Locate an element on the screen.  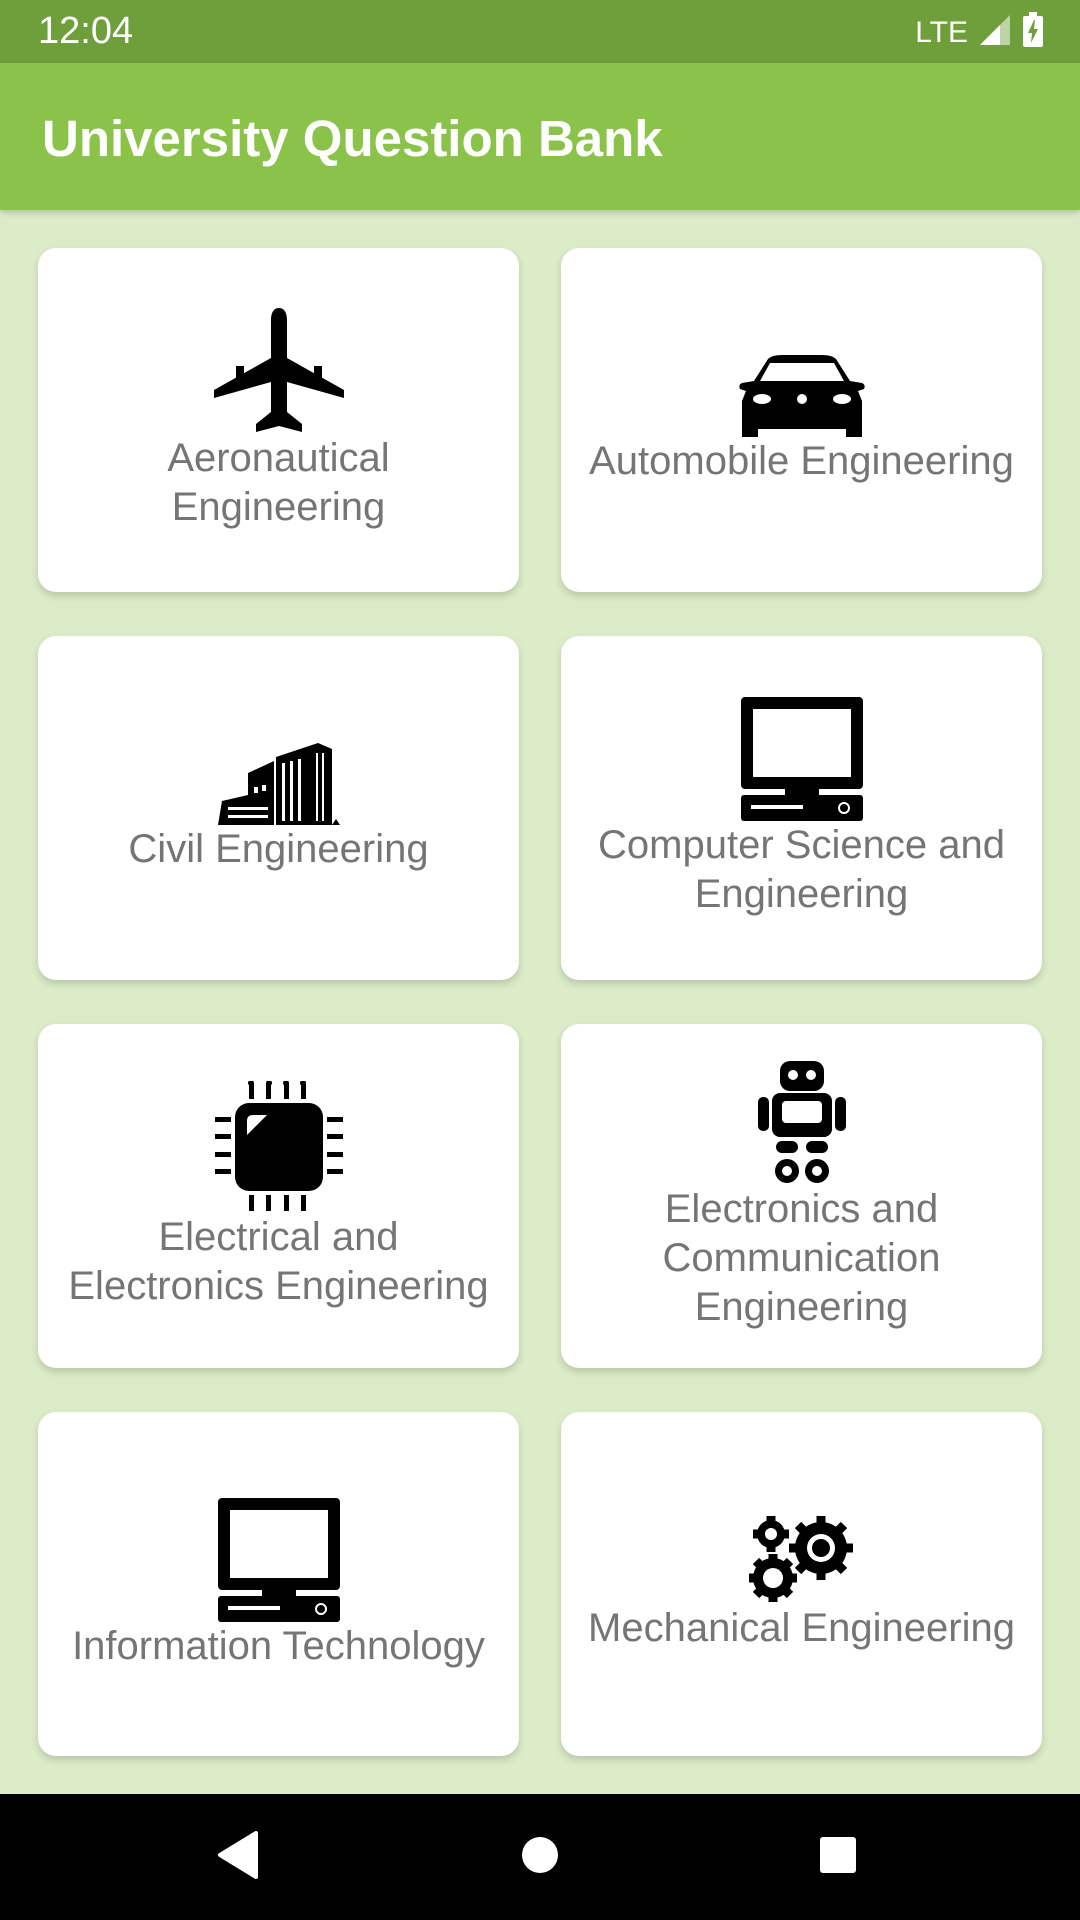
department-label: Electrical and Electronics Engineering is located at coordinates (278, 1261).